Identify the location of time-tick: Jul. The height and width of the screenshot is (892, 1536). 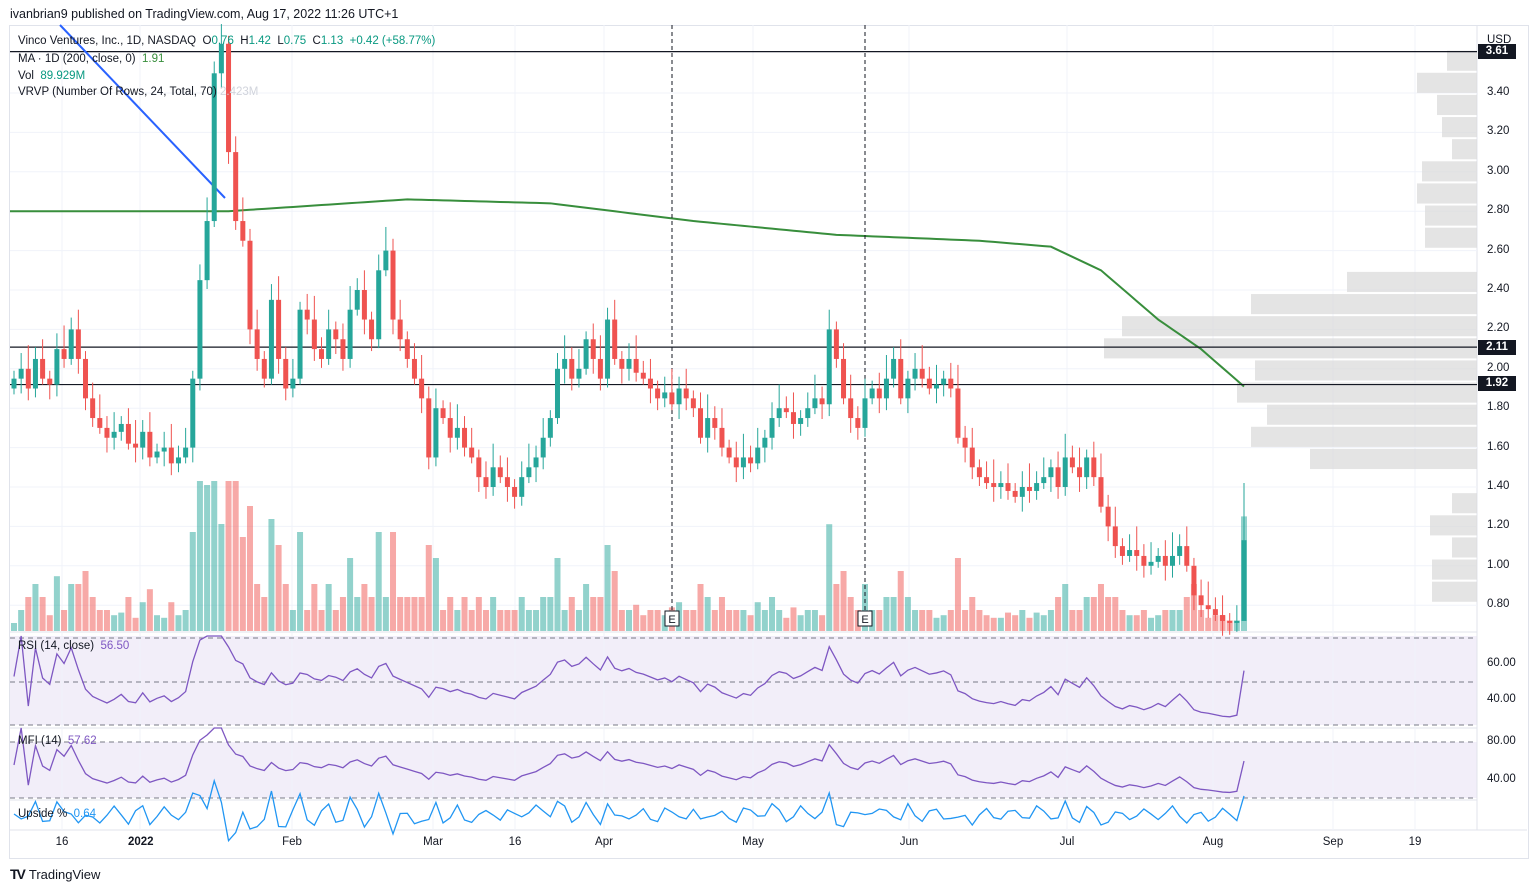
(1067, 842).